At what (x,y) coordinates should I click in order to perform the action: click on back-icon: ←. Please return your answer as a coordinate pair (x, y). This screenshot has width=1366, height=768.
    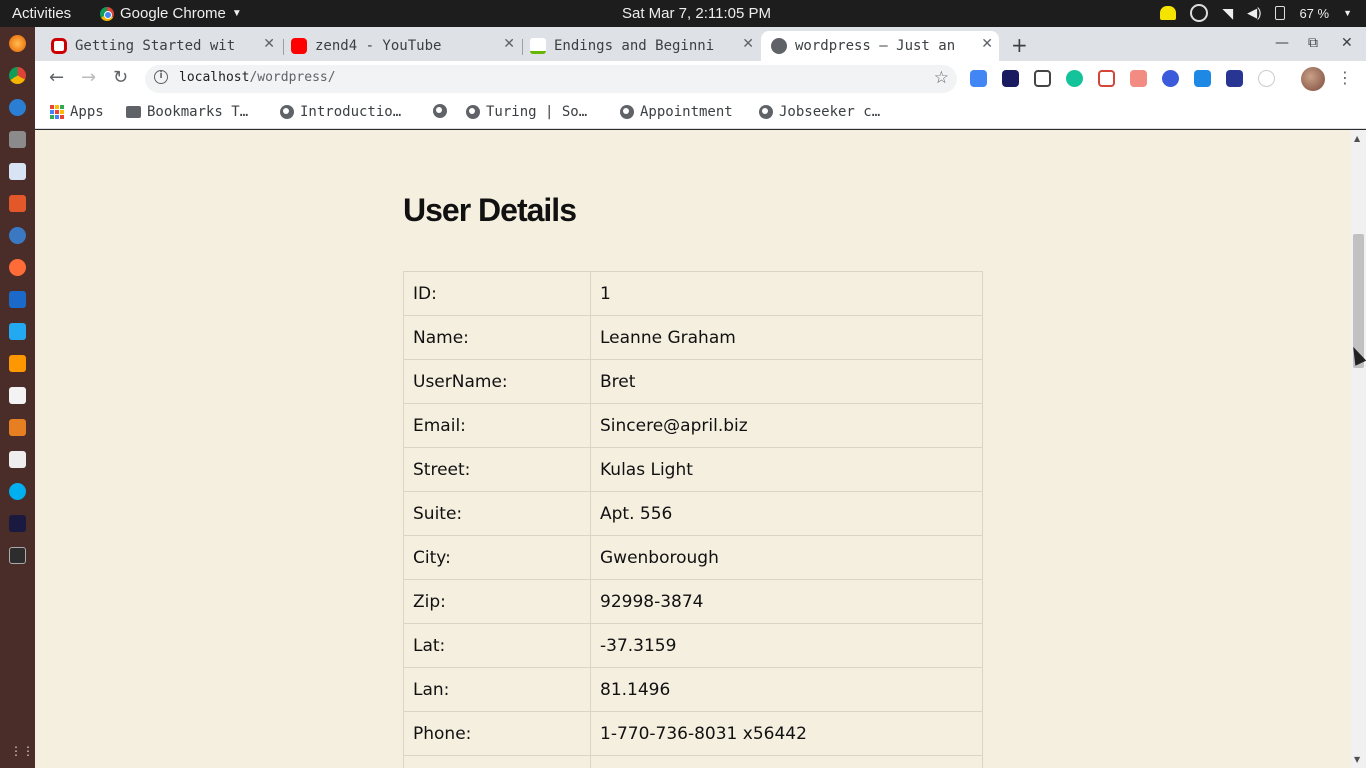
    Looking at the image, I should click on (56, 77).